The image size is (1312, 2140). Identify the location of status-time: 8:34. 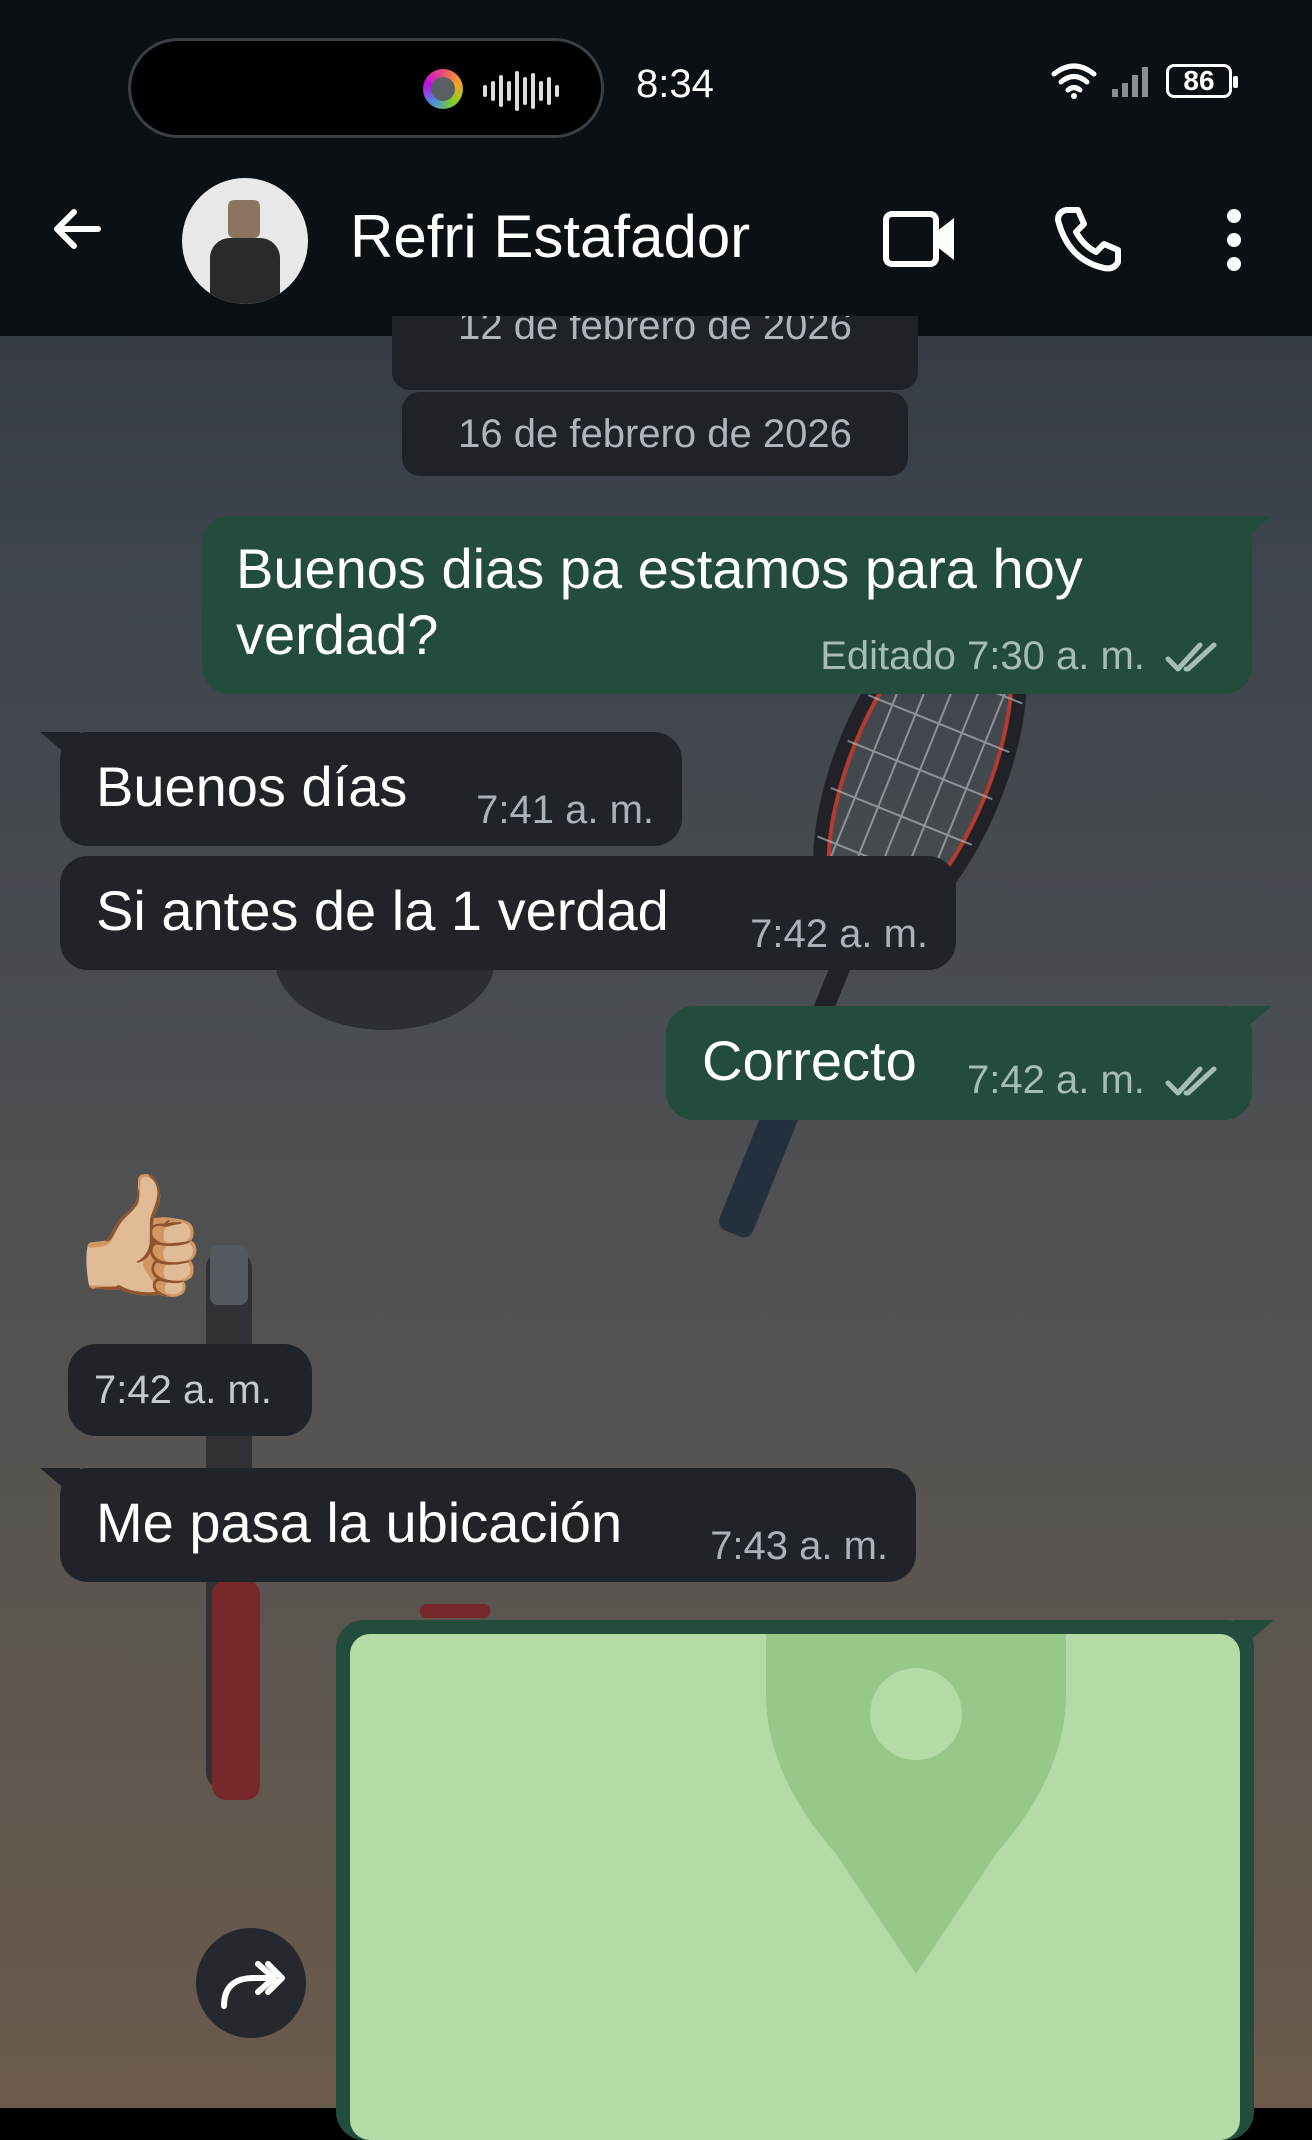
(675, 84).